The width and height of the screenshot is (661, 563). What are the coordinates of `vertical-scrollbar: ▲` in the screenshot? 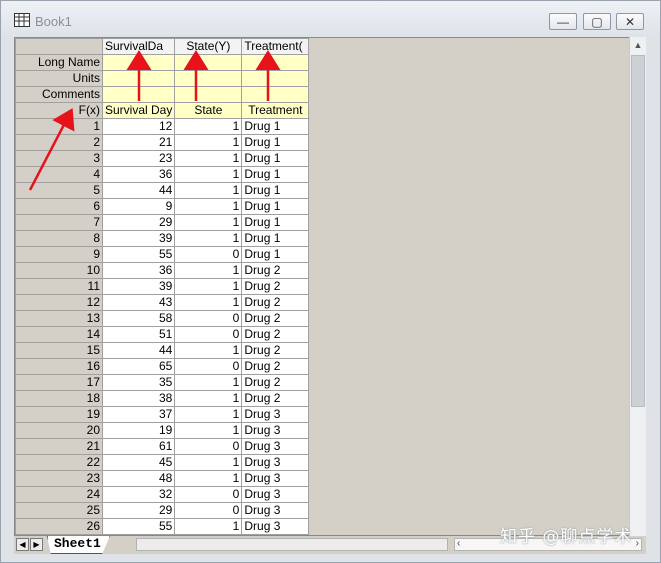 It's located at (637, 286).